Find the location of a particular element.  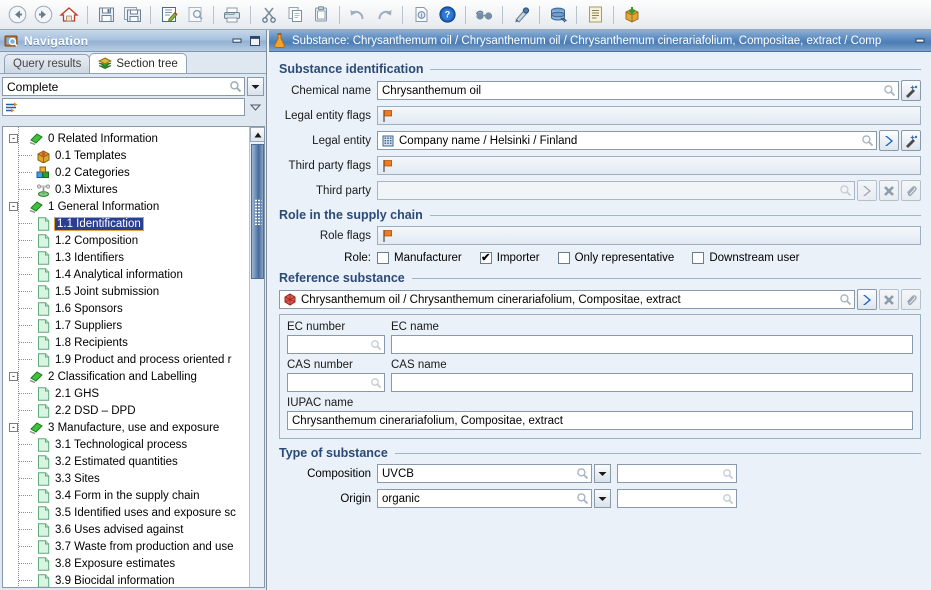

edit-button is located at coordinates (169, 15).